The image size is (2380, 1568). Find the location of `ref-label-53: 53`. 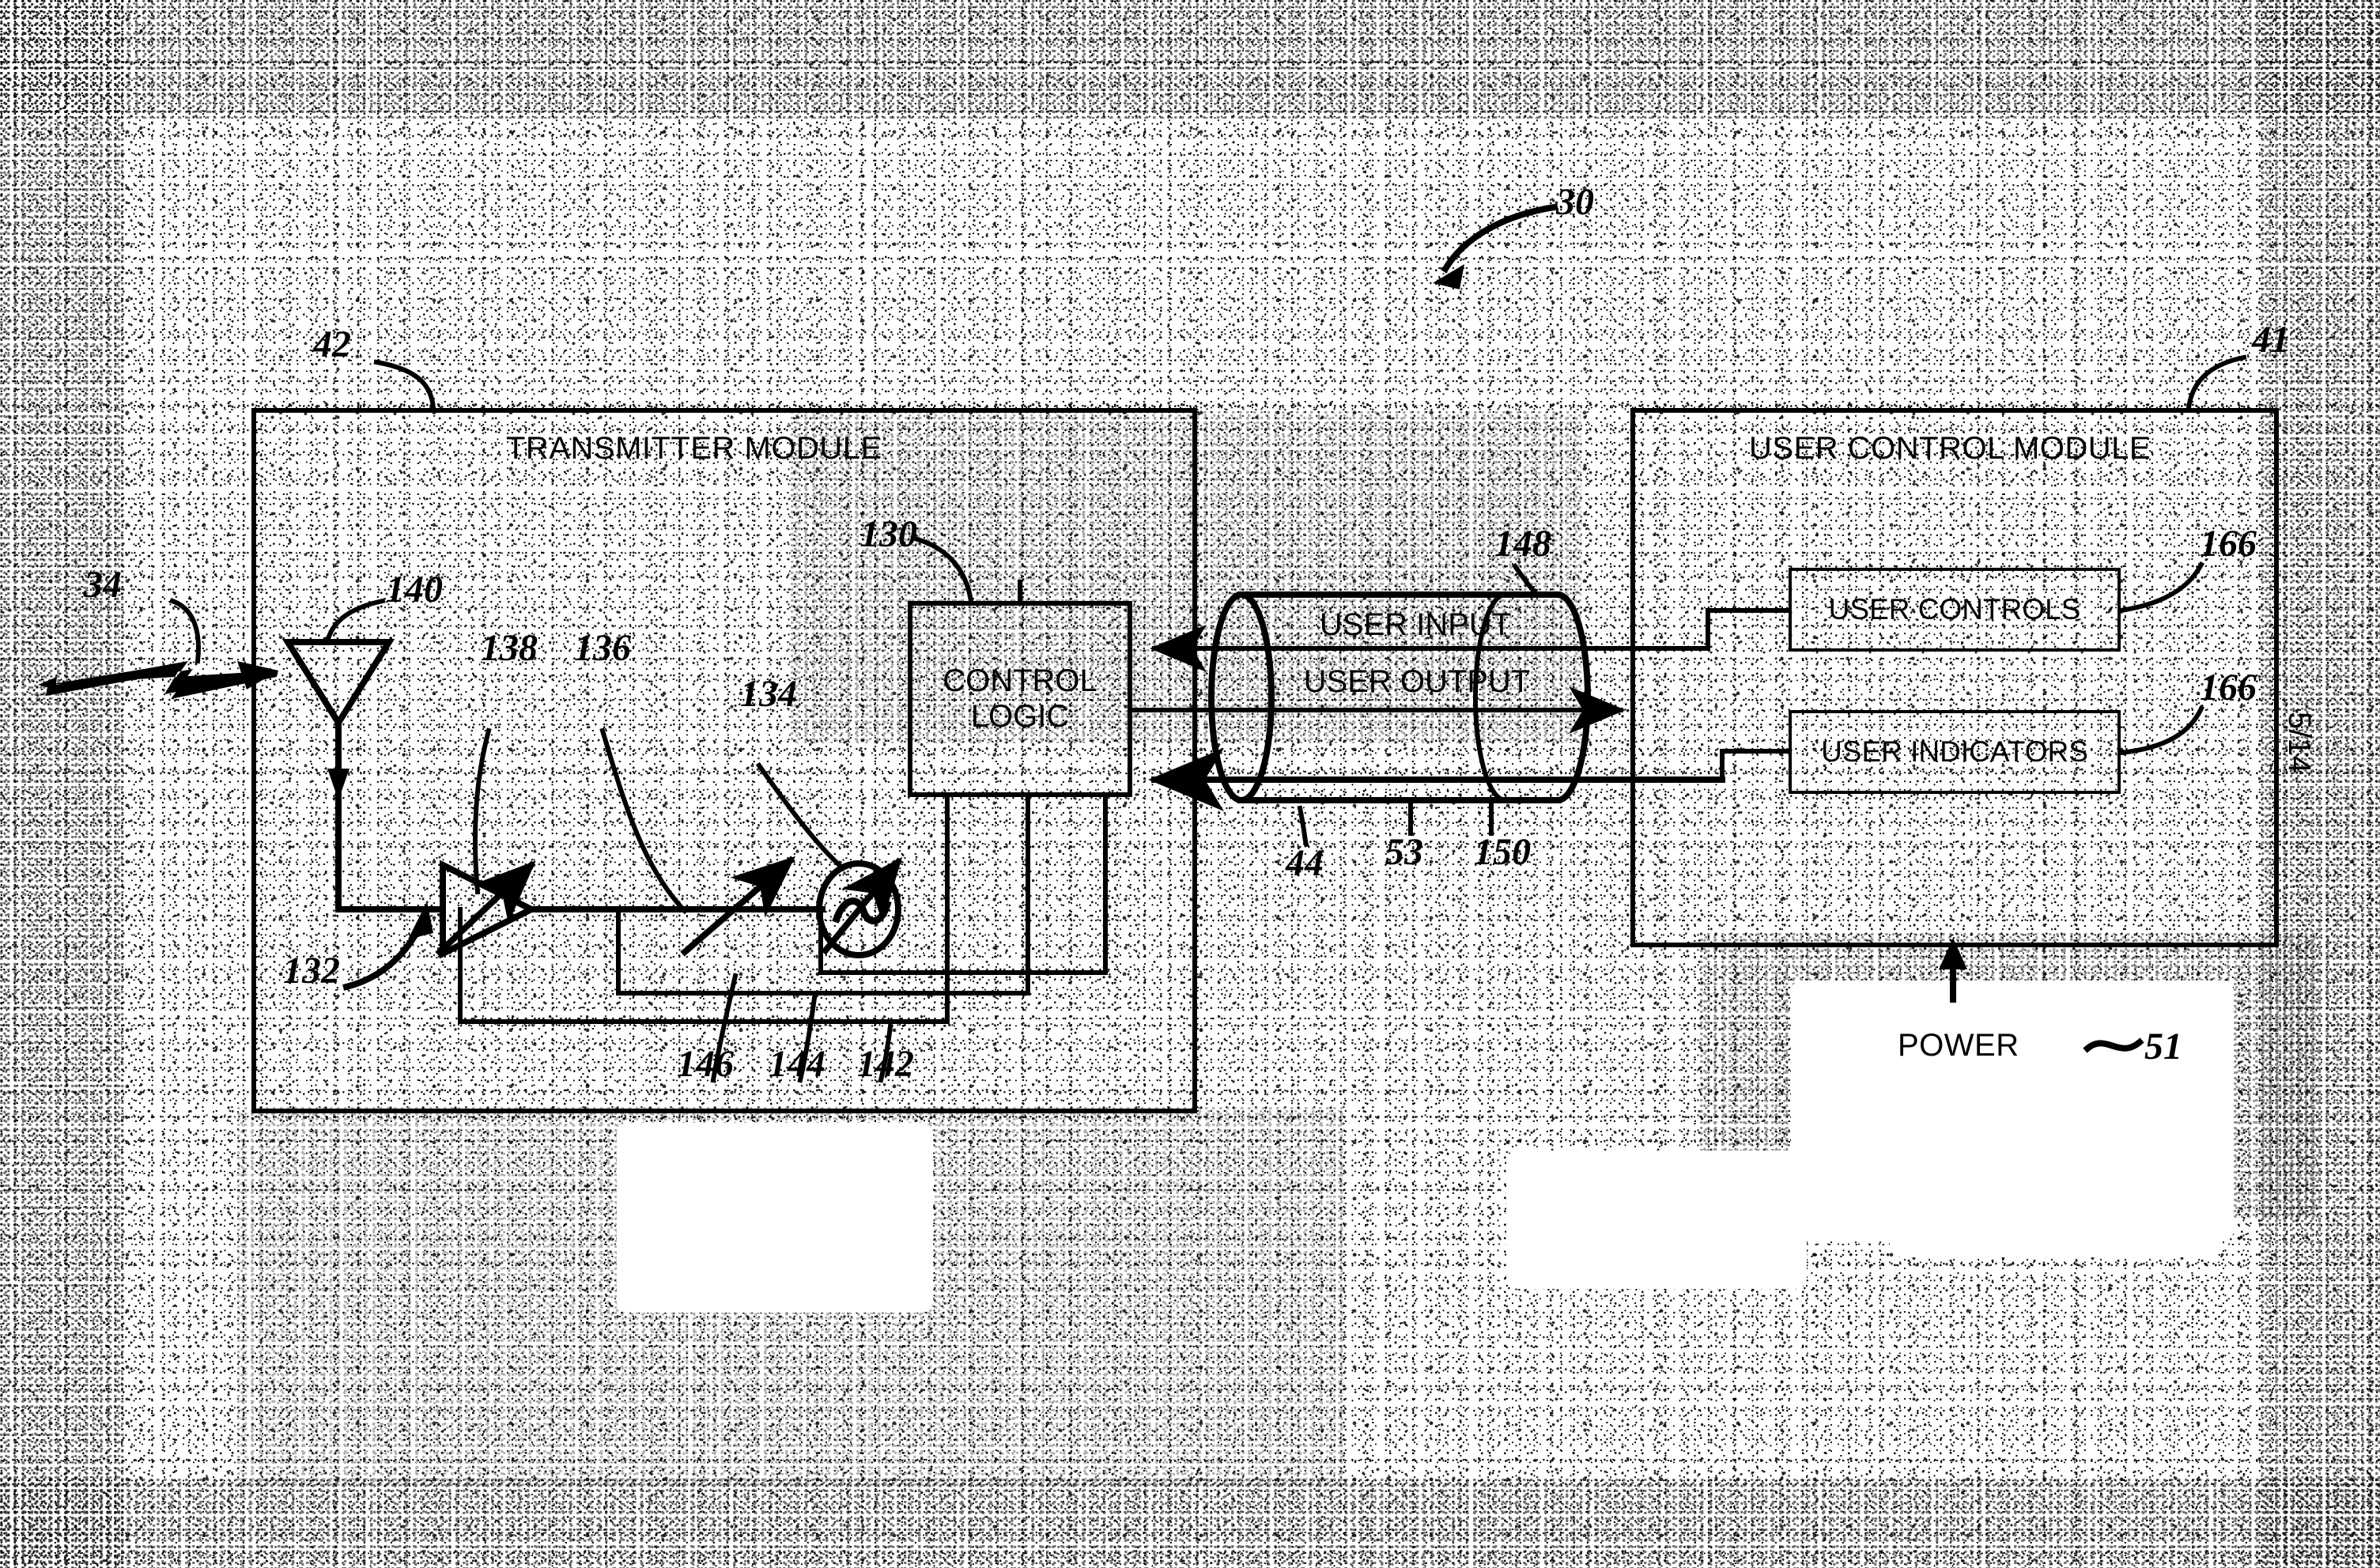

ref-label-53: 53 is located at coordinates (1404, 852).